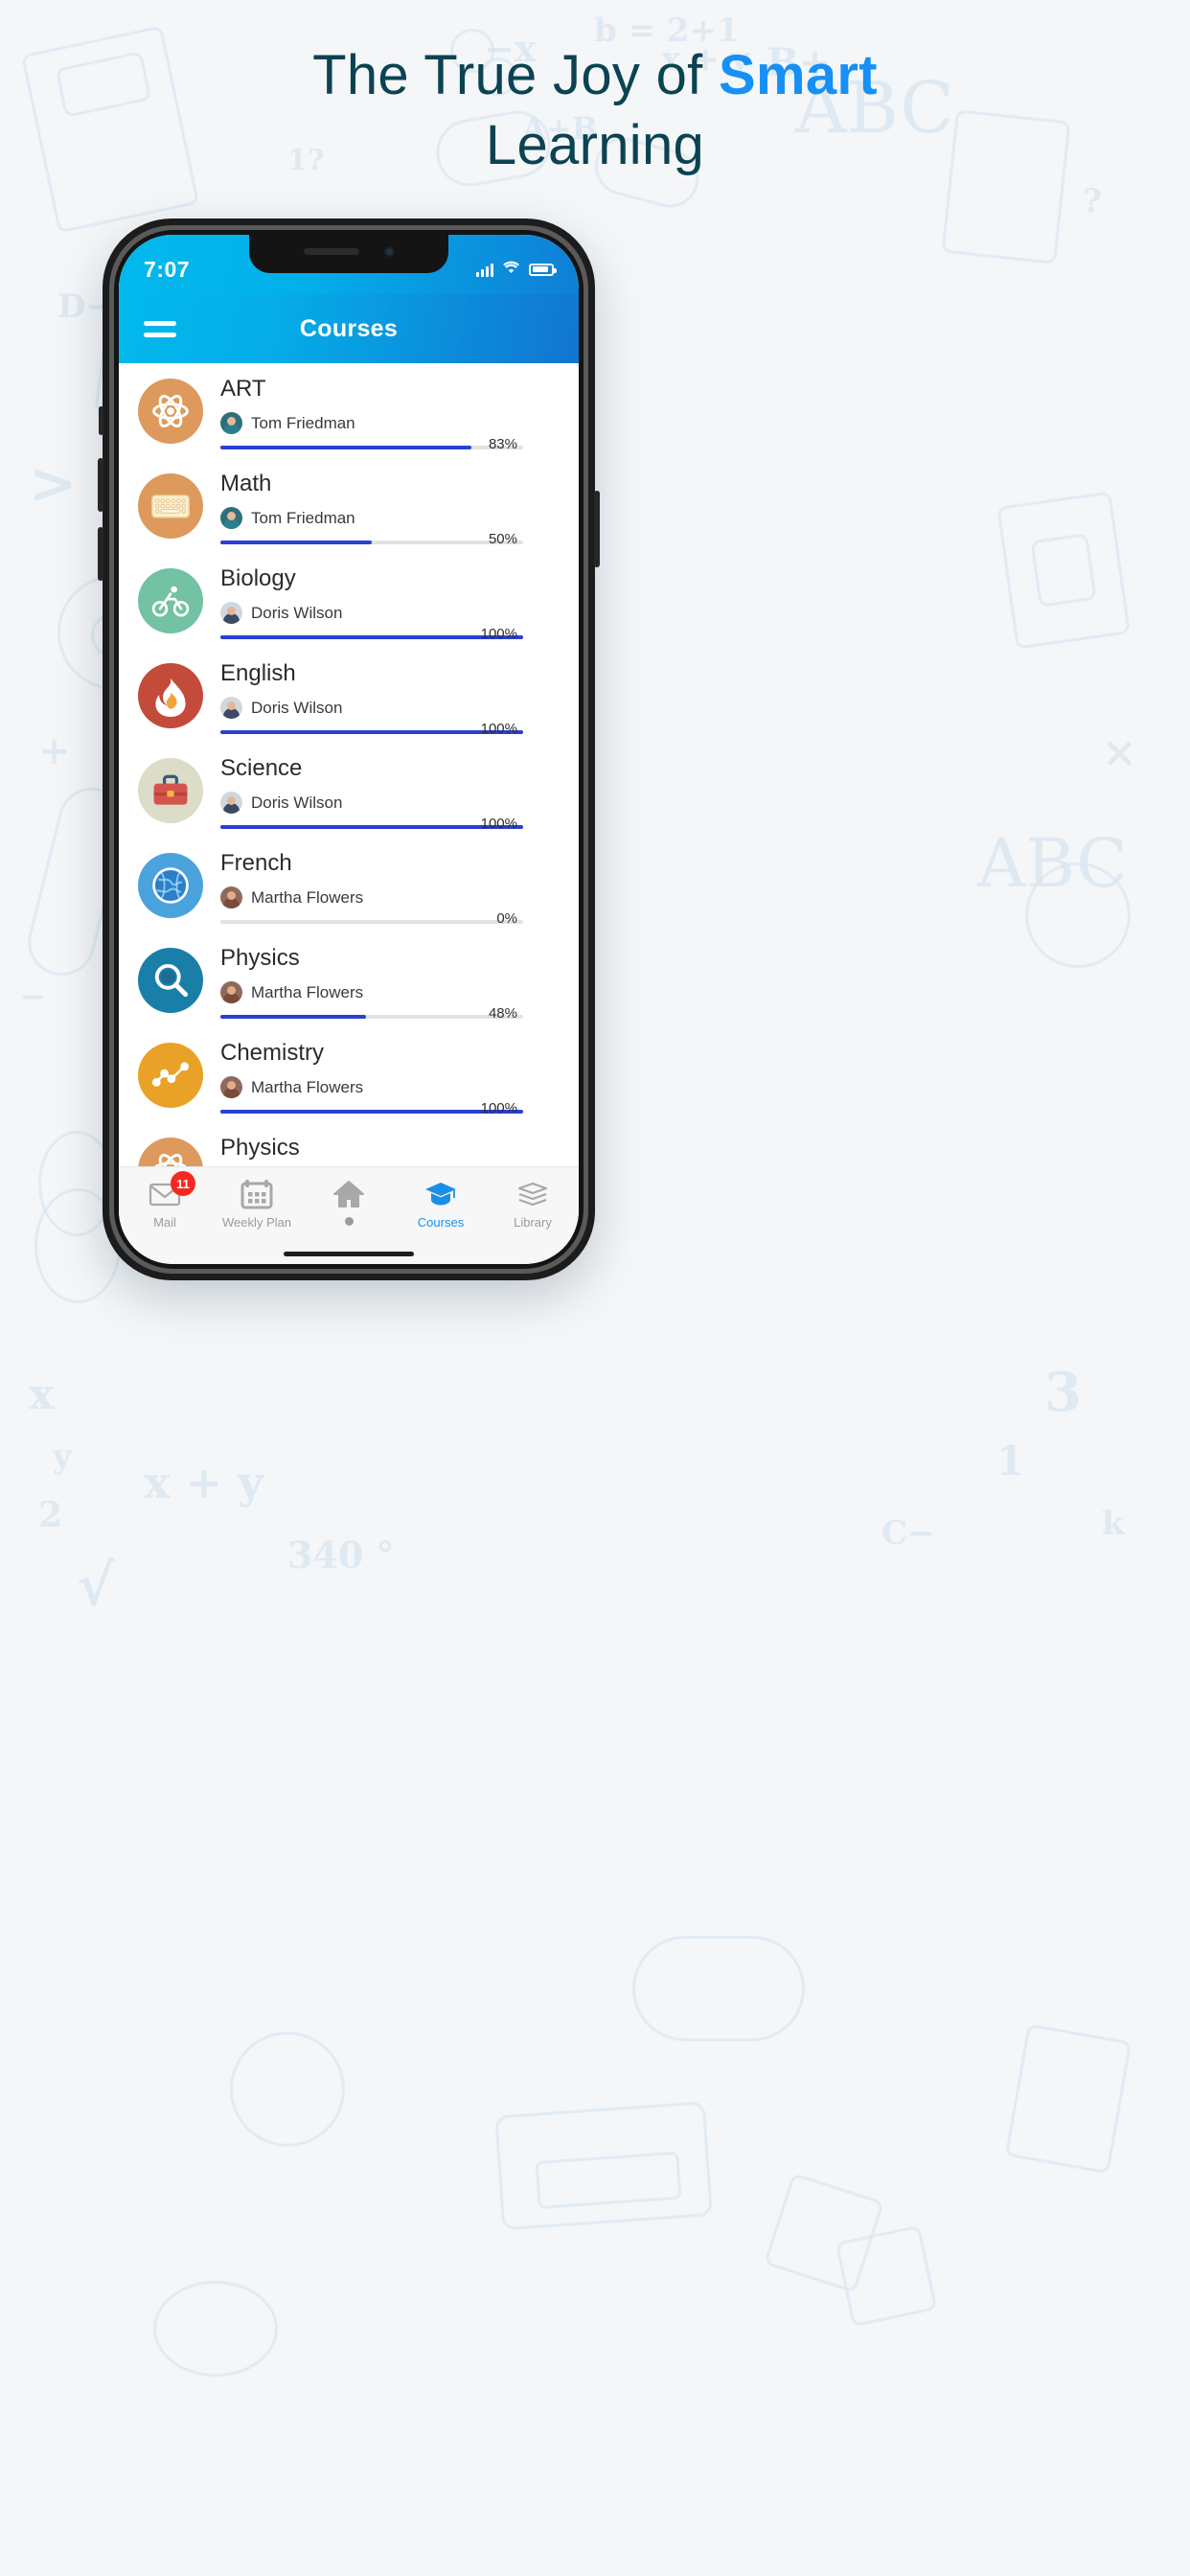  What do you see at coordinates (389, 251) in the screenshot?
I see `front-camera` at bounding box center [389, 251].